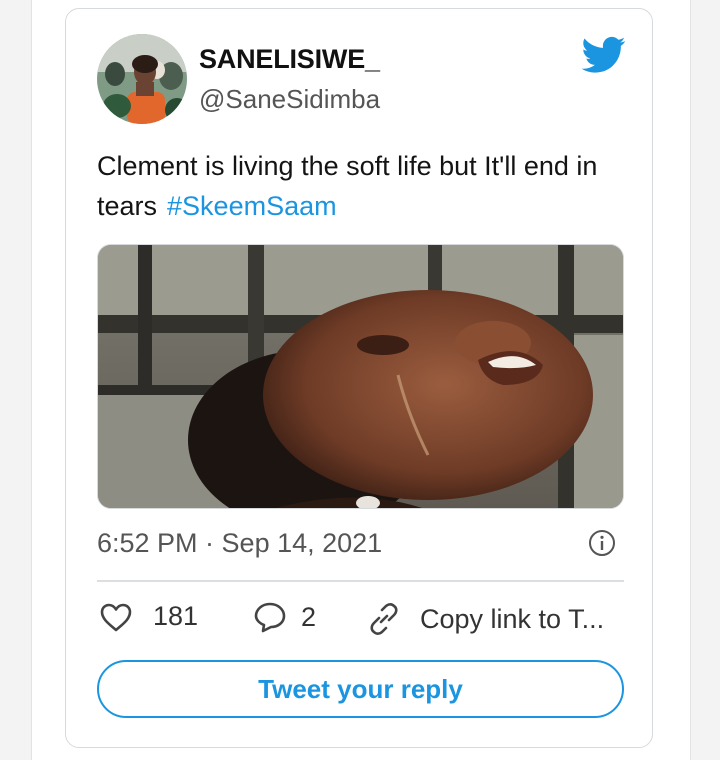  Describe the element at coordinates (252, 206) in the screenshot. I see `hashtag-link: #SkeemSaam` at that location.